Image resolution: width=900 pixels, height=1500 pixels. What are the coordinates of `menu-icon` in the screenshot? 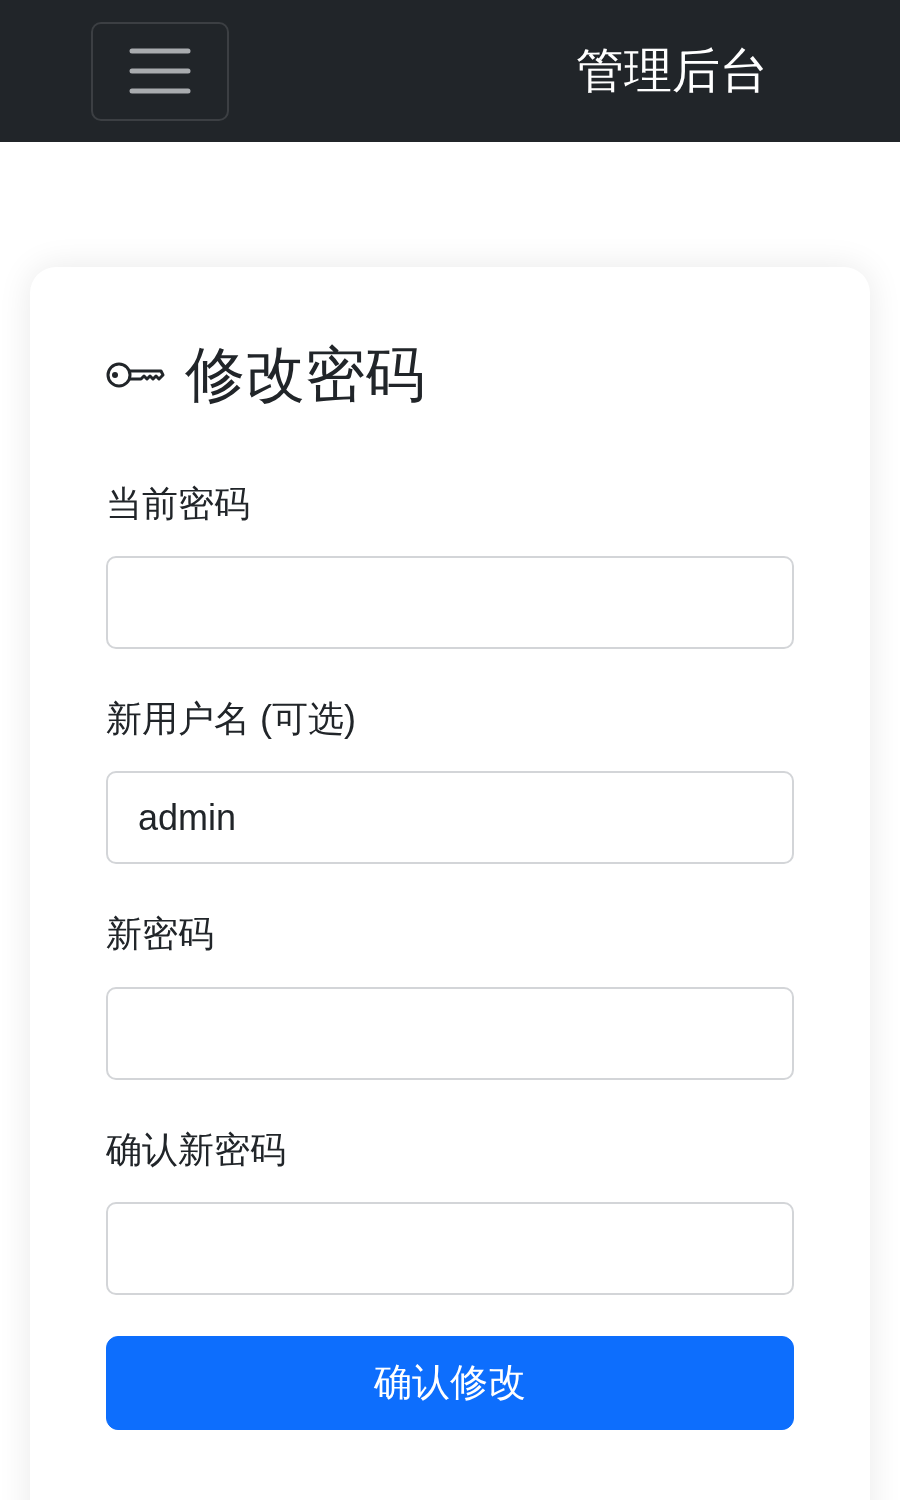 It's located at (160, 71).